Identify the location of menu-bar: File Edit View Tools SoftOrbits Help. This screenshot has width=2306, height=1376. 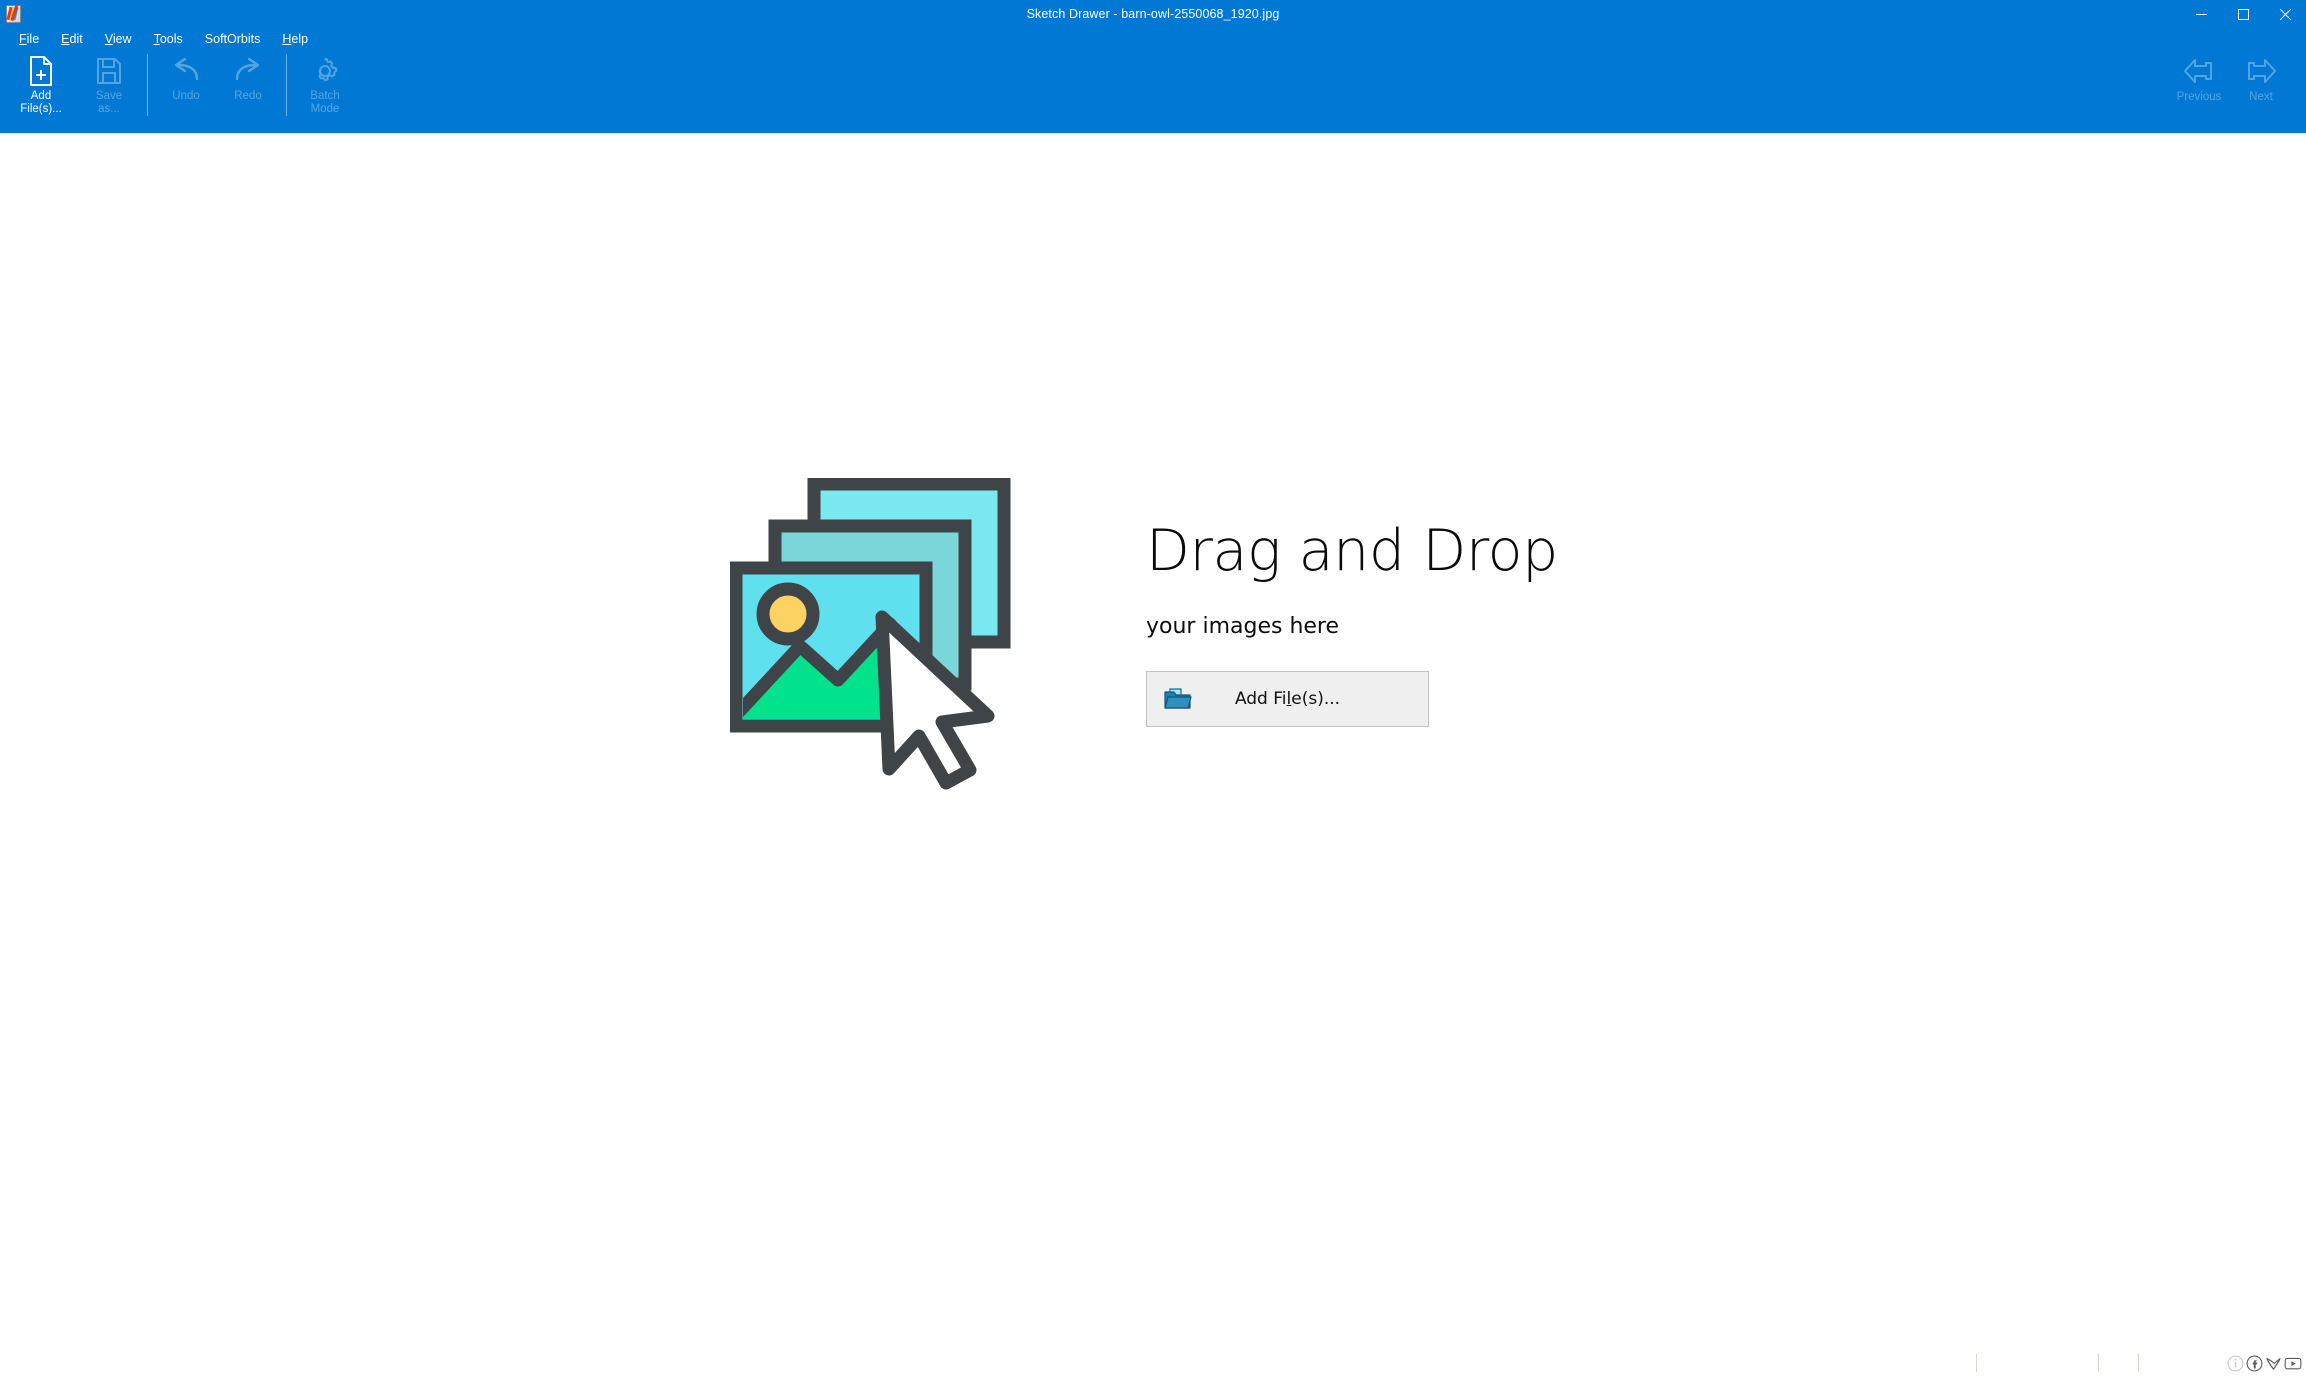
(1153, 39).